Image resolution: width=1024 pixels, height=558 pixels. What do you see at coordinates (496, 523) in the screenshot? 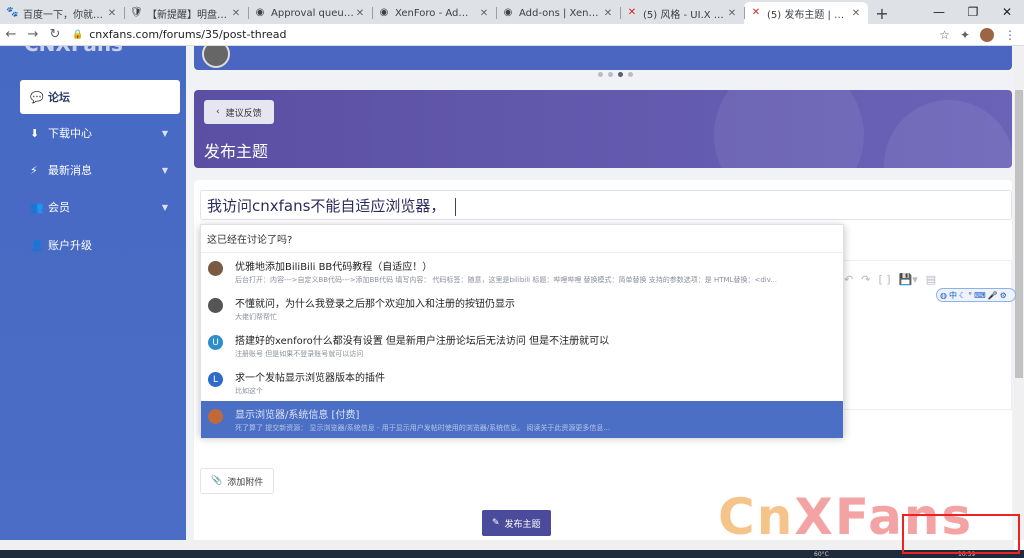
I see `edit-icon: ✎` at bounding box center [496, 523].